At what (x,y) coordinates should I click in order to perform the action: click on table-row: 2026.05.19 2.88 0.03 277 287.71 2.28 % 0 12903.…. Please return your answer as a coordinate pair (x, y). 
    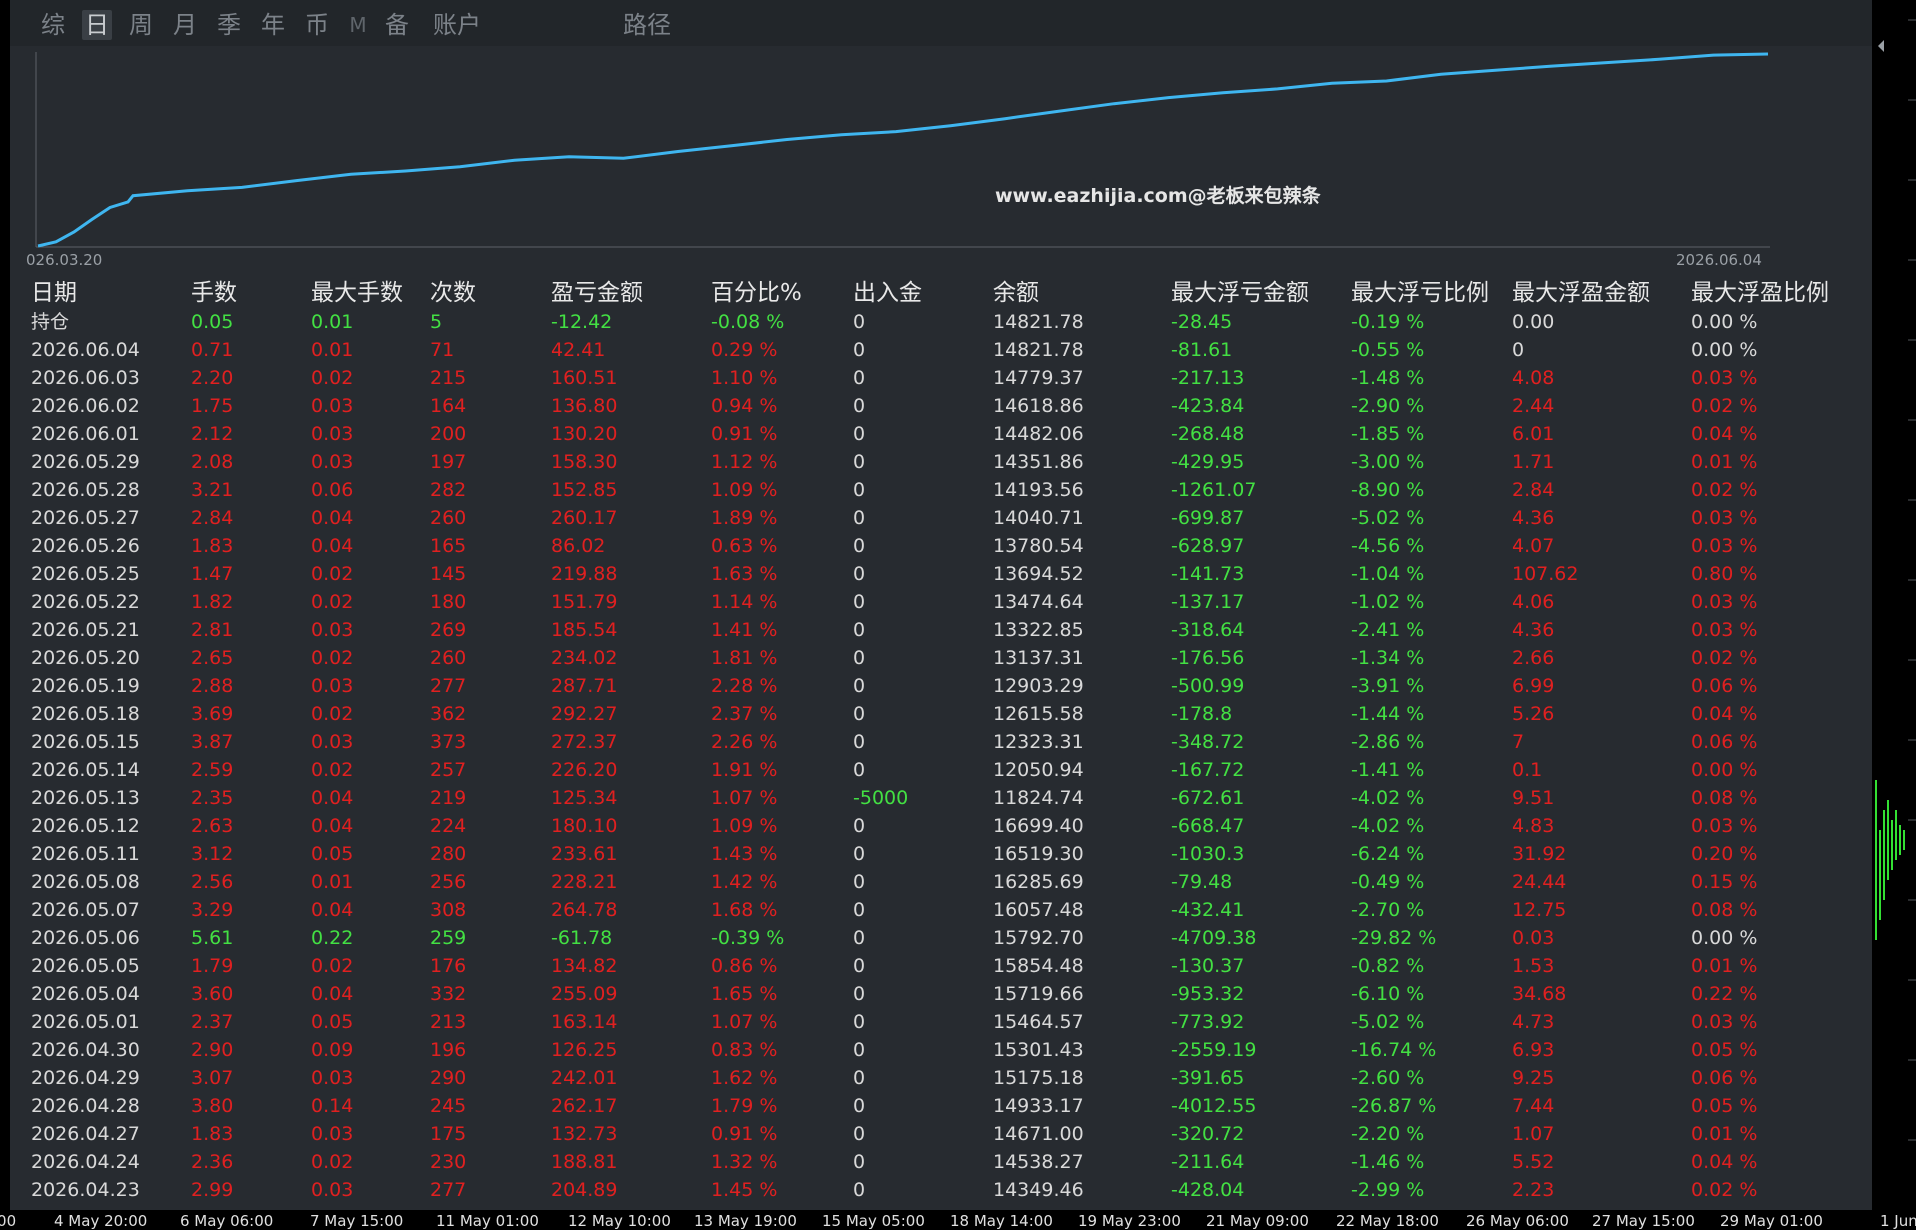
    Looking at the image, I should click on (946, 686).